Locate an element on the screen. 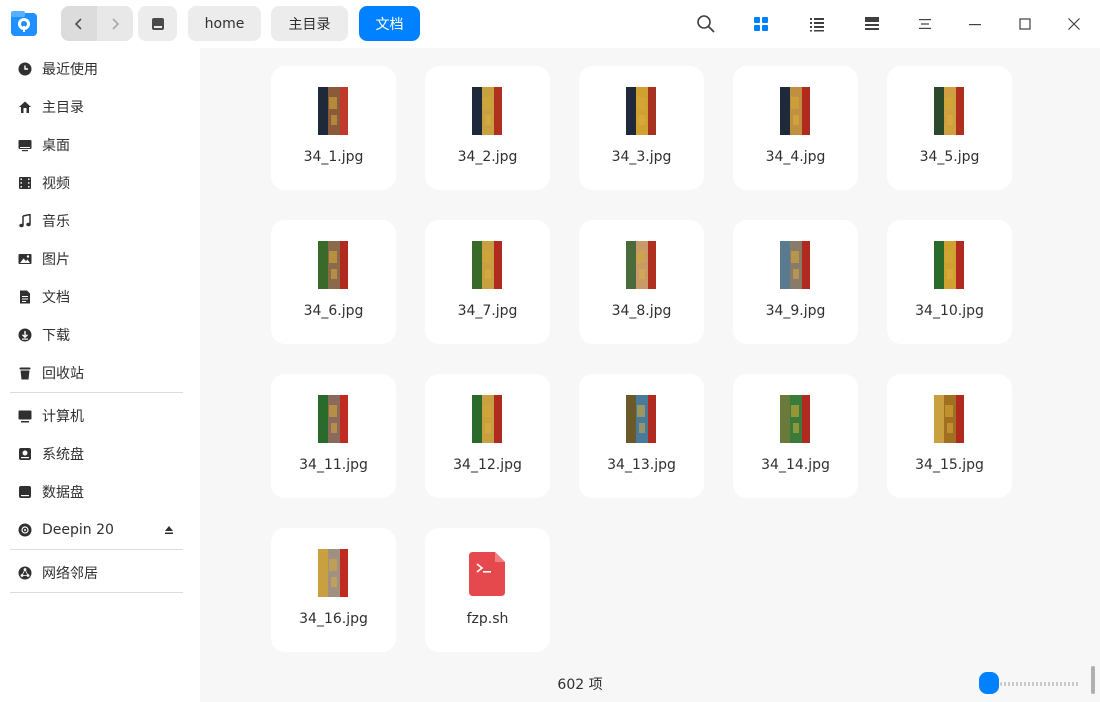 This screenshot has height=702, width=1100. back-button is located at coordinates (79, 23).